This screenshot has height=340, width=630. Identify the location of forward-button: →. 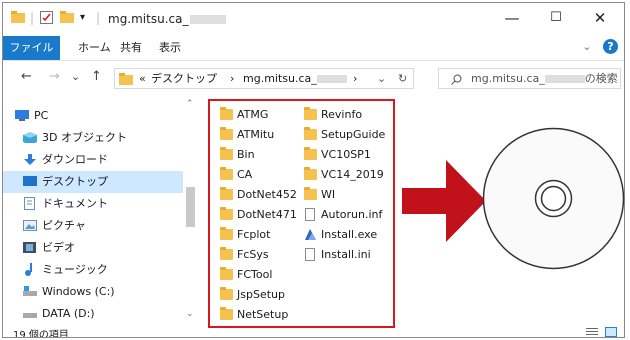
(54, 76).